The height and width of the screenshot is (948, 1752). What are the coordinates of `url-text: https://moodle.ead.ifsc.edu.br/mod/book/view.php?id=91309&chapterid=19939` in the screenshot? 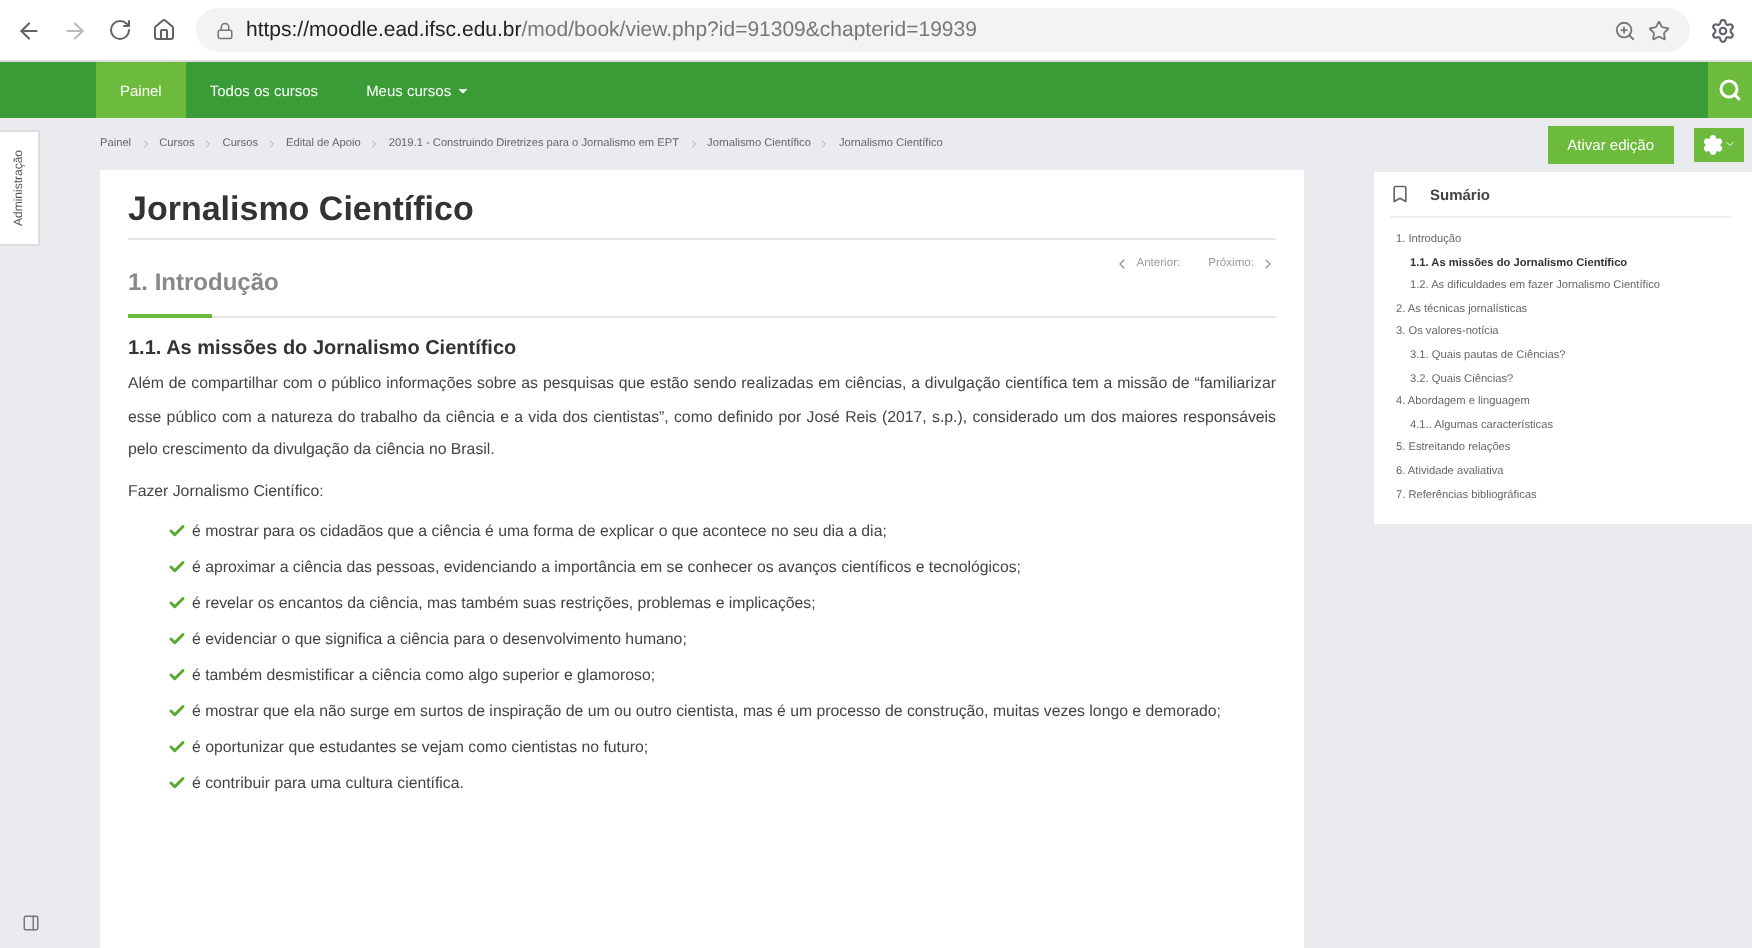 It's located at (611, 30).